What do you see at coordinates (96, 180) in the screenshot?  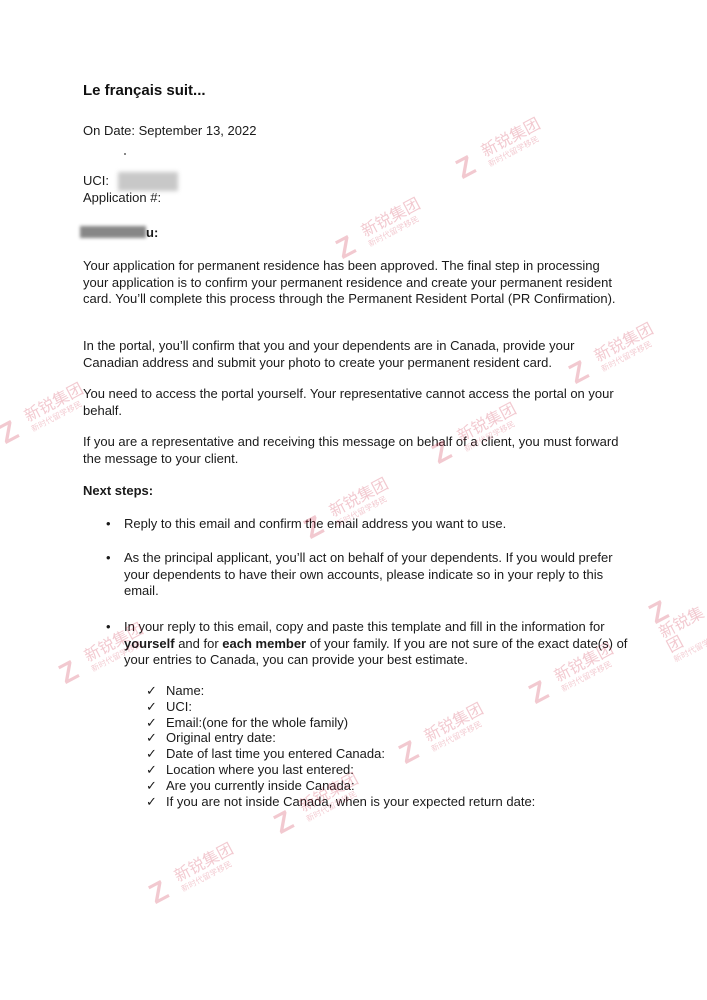 I see `uci-label: UCI:` at bounding box center [96, 180].